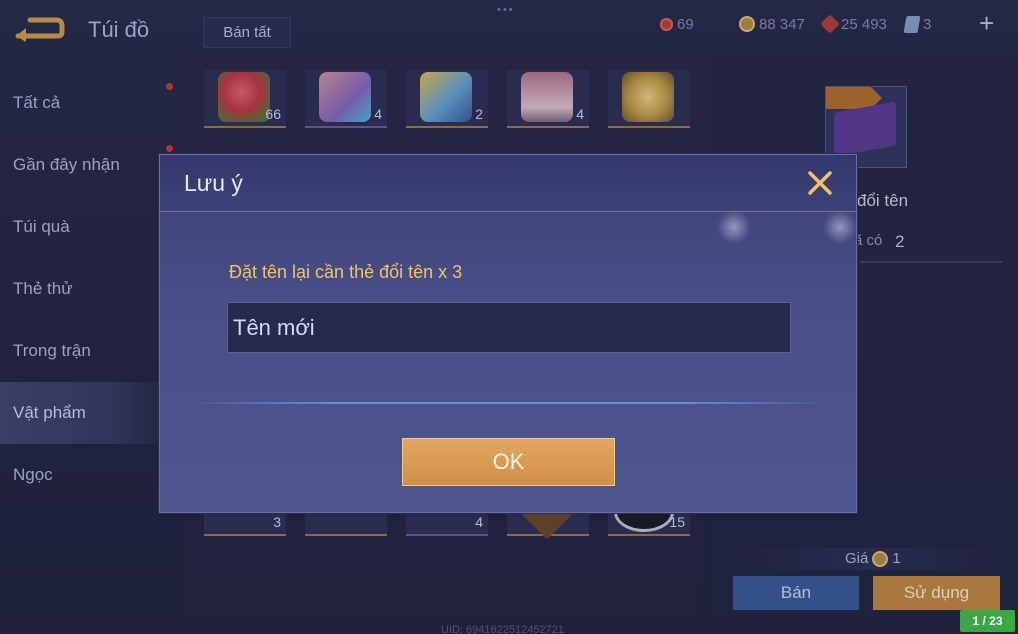 Image resolution: width=1018 pixels, height=634 pixels. Describe the element at coordinates (346, 272) in the screenshot. I see `rename-requirement-text: Đặt tên lại cần thẻ đổi tên x 3` at that location.